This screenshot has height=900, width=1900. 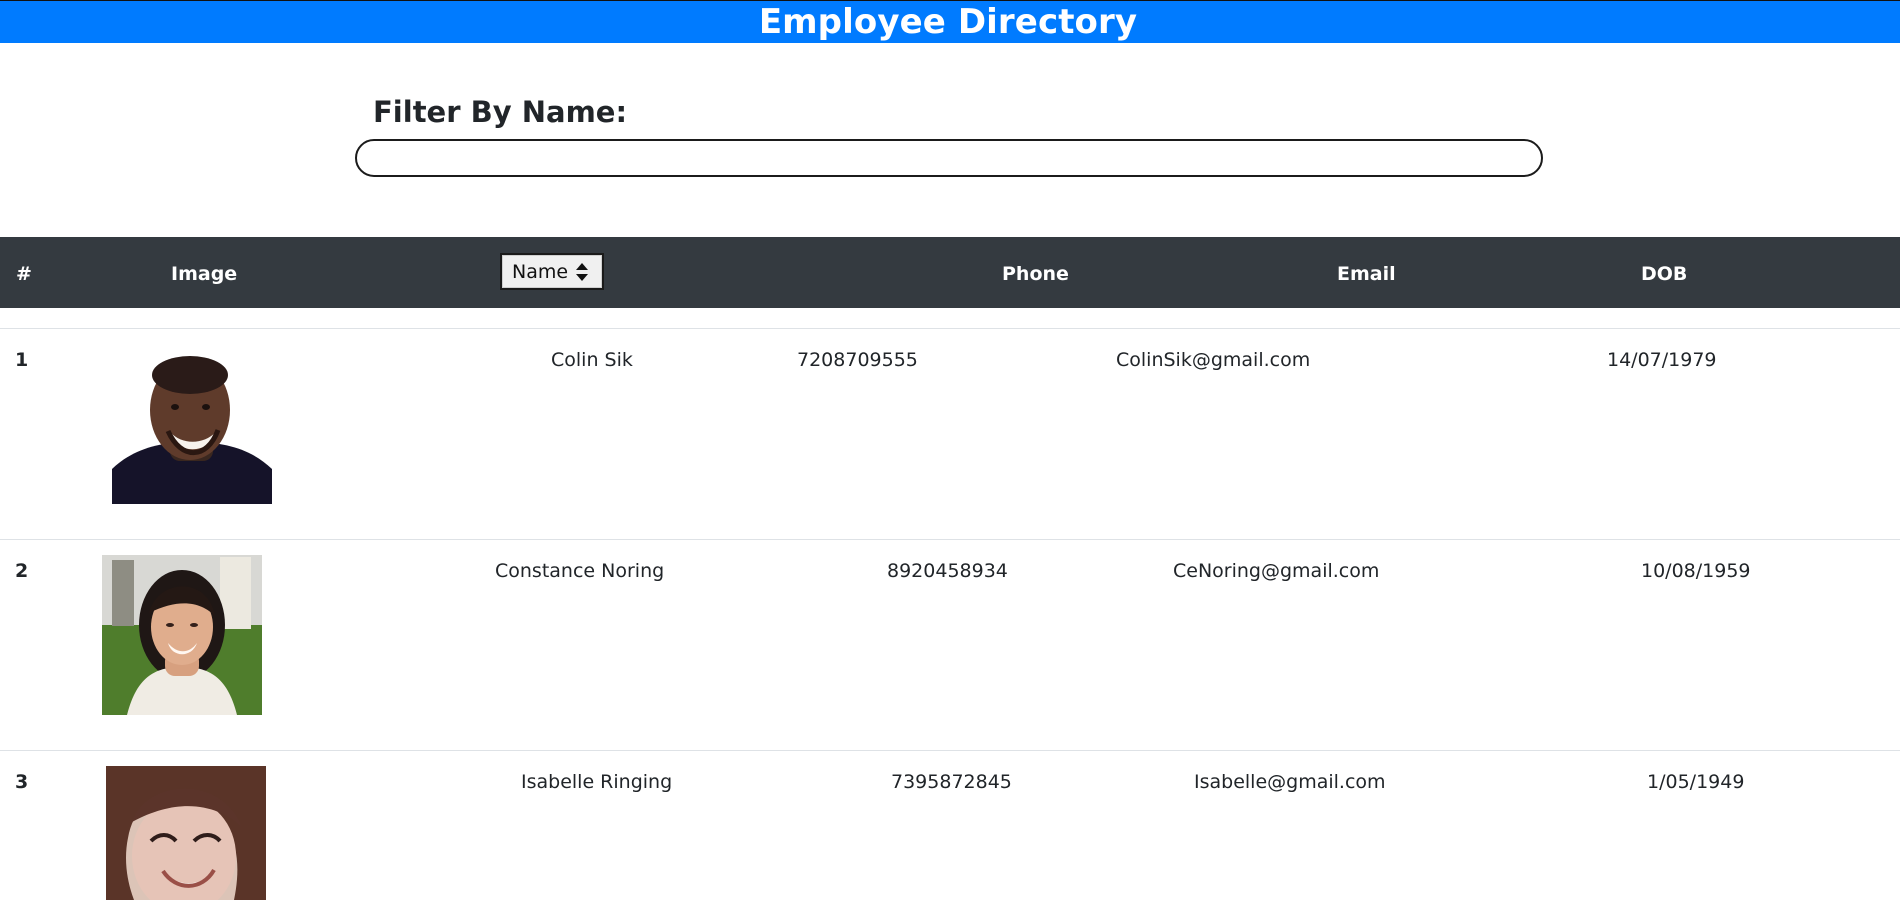 I want to click on filter-name-input, so click(x=949, y=158).